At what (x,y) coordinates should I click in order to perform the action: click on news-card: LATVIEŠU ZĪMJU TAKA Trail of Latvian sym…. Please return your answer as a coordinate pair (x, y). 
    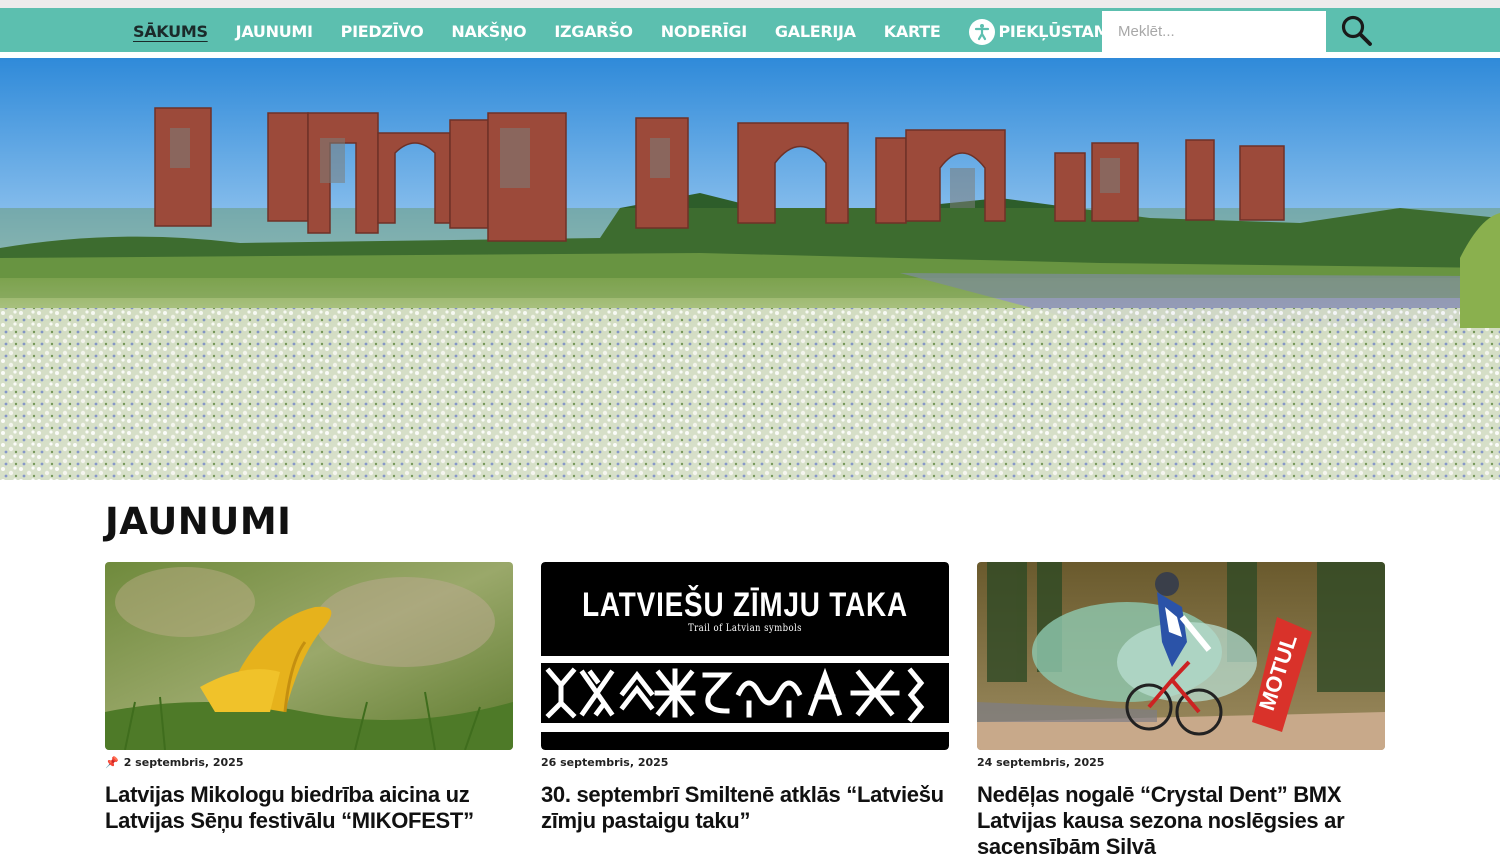
    Looking at the image, I should click on (745, 698).